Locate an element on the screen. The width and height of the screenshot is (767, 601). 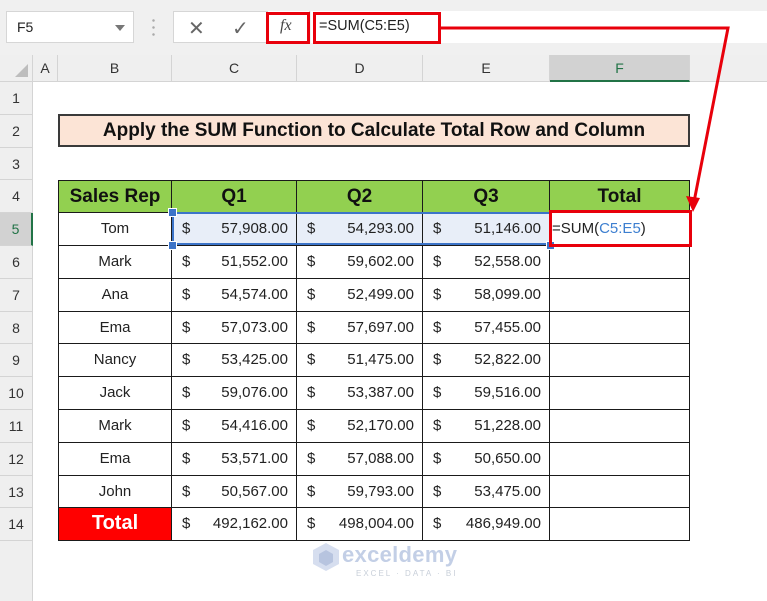
arrow-line is located at coordinates (585, 117).